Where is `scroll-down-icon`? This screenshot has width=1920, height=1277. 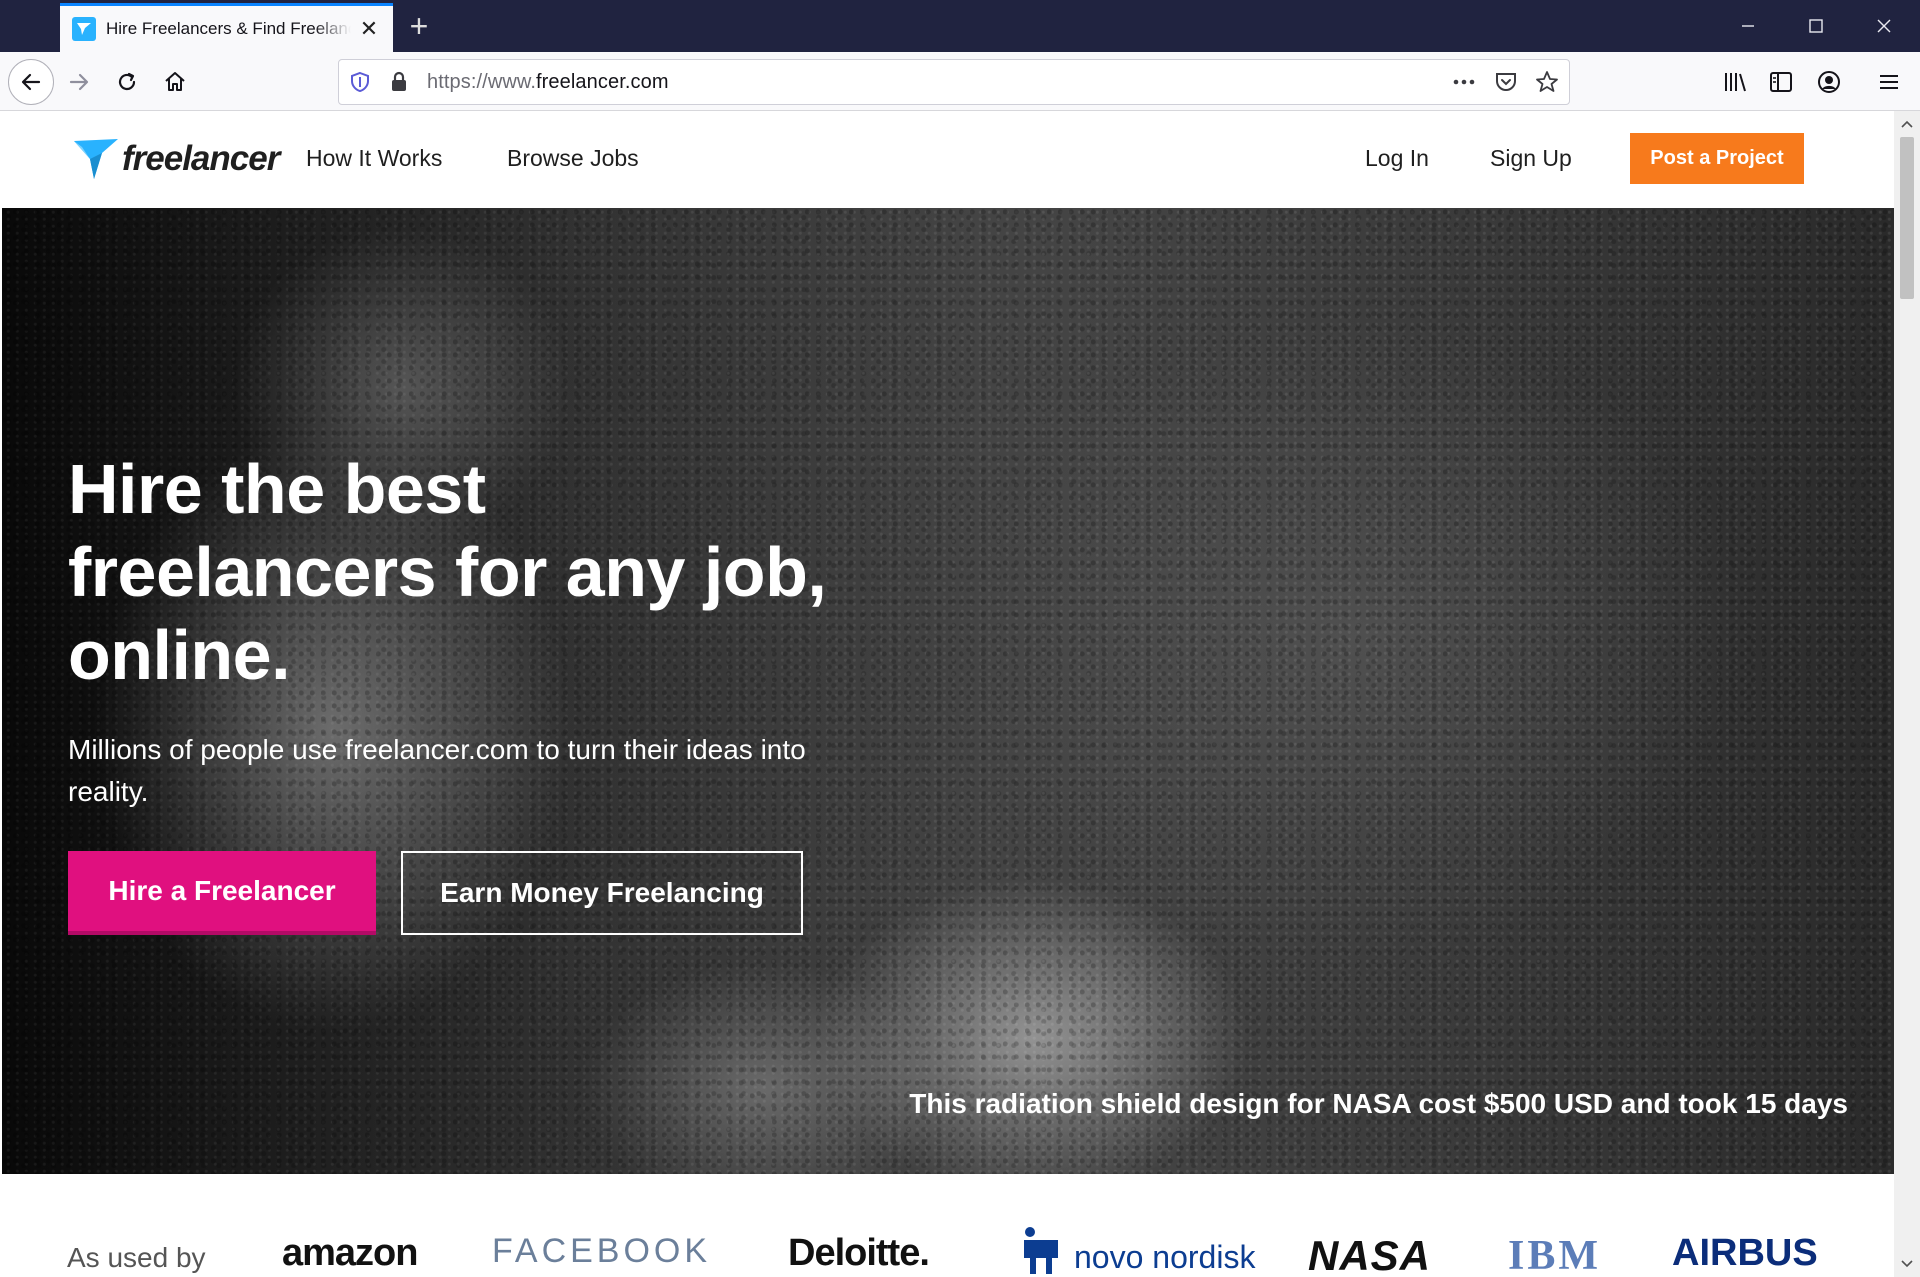 scroll-down-icon is located at coordinates (1907, 1264).